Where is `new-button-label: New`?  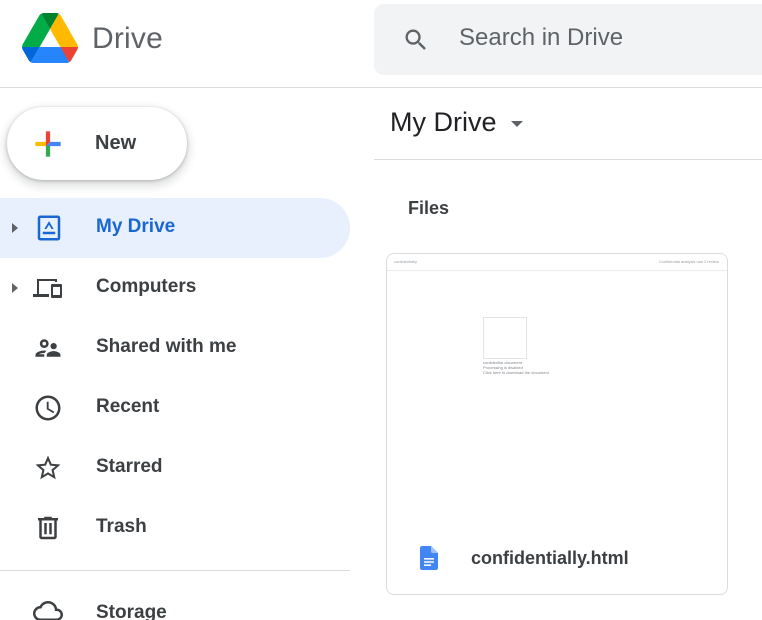 new-button-label: New is located at coordinates (116, 143).